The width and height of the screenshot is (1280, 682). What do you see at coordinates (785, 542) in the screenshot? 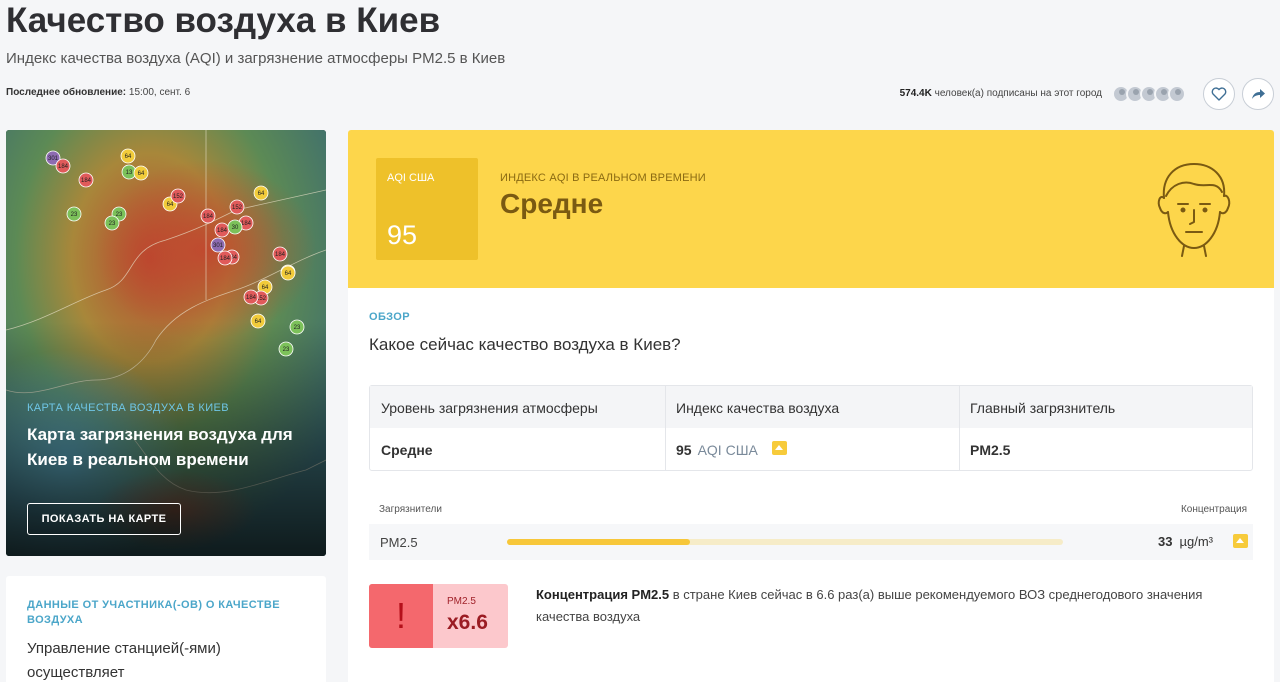
I see `pollutant-bar-track` at bounding box center [785, 542].